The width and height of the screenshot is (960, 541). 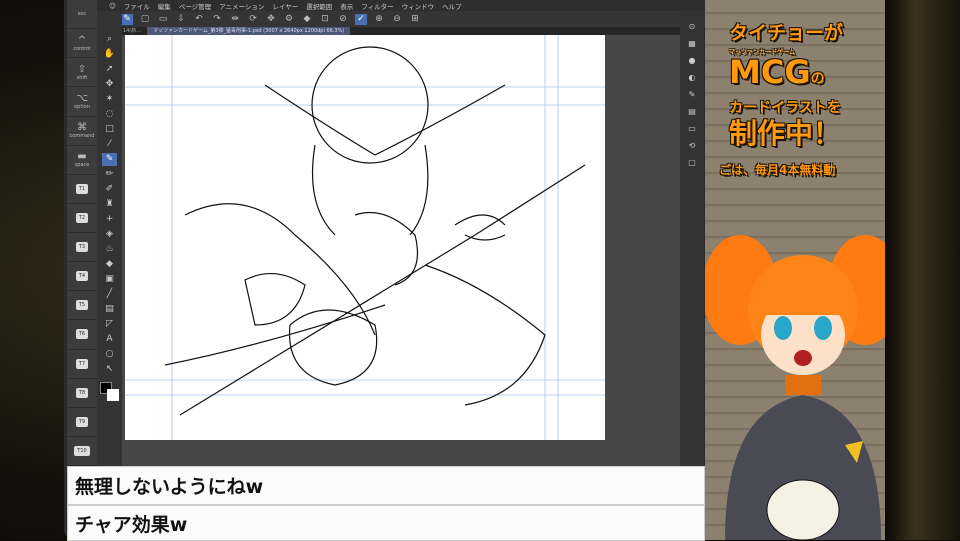 I want to click on key-glyph-icon: ^, so click(x=82, y=40).